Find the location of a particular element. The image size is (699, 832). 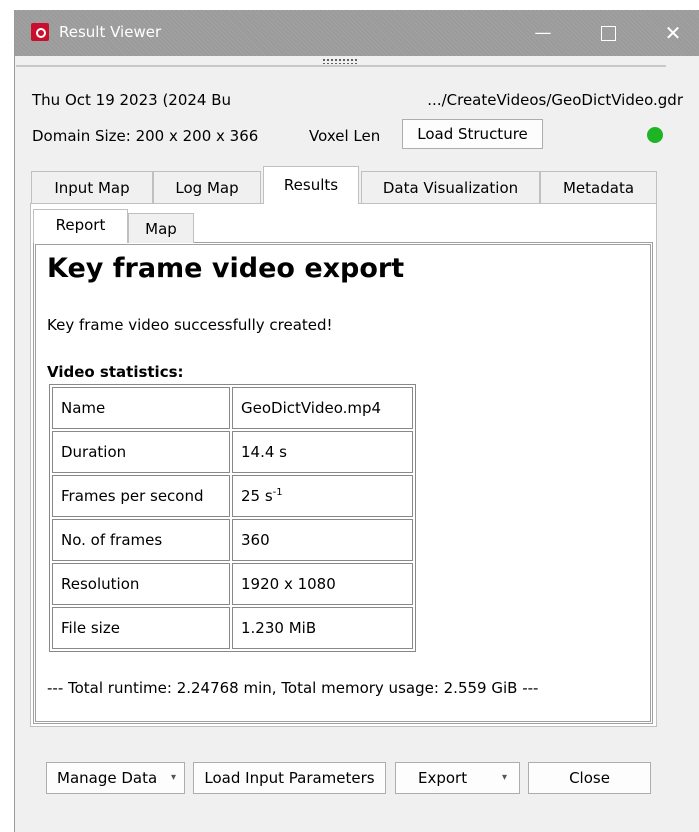

stat-value: 1.230 MiB is located at coordinates (322, 628).